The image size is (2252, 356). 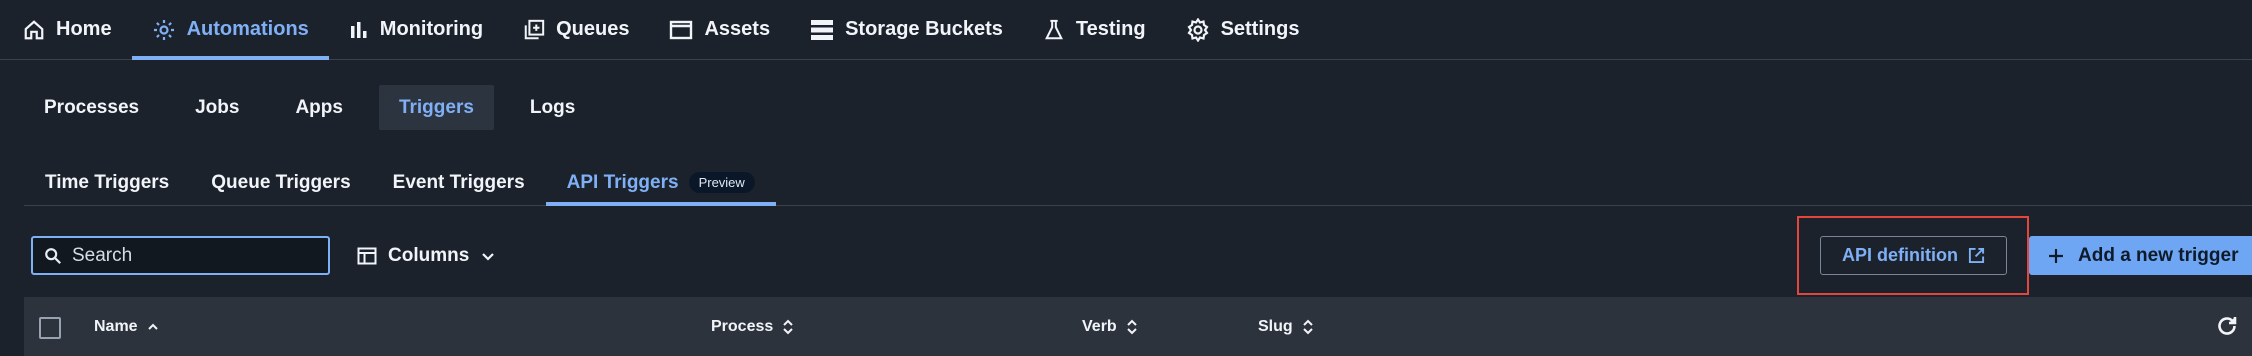 I want to click on column-header-name: Name, so click(x=126, y=326).